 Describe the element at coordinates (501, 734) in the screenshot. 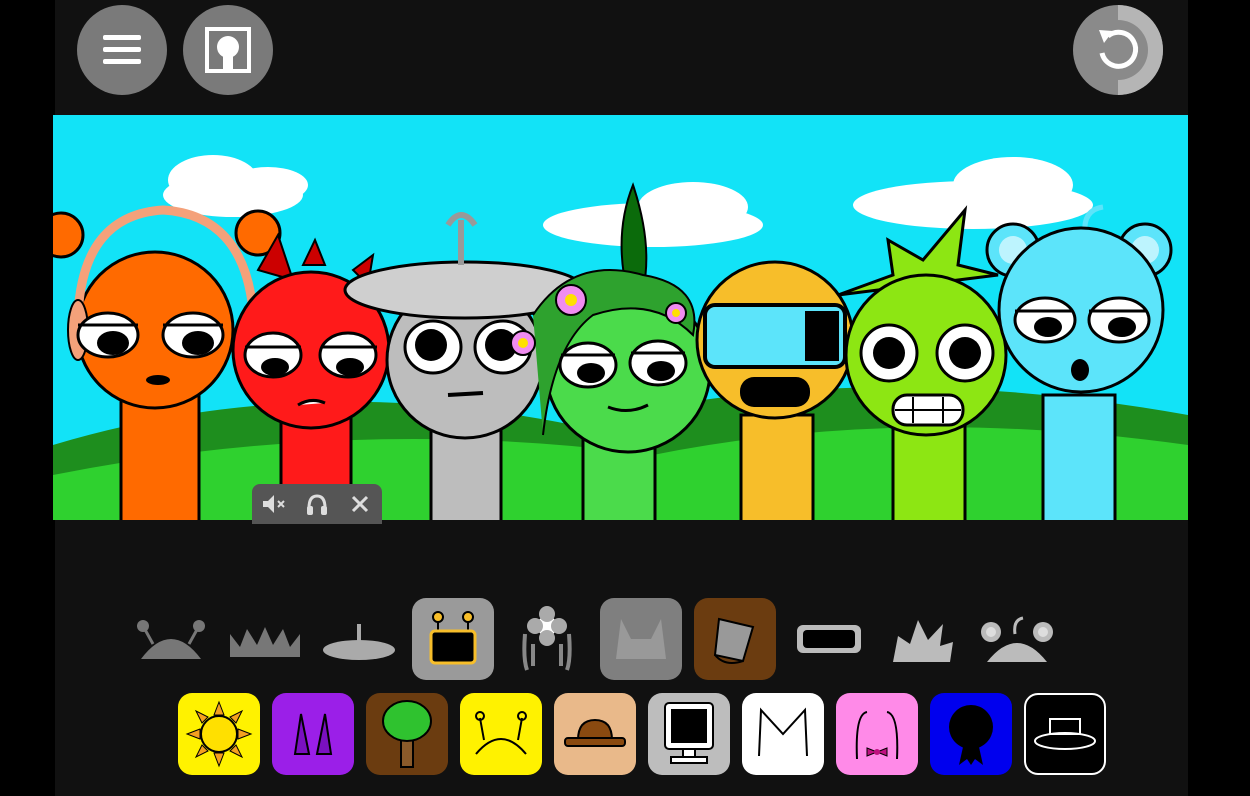

I see `palette-yellow-antennae` at that location.